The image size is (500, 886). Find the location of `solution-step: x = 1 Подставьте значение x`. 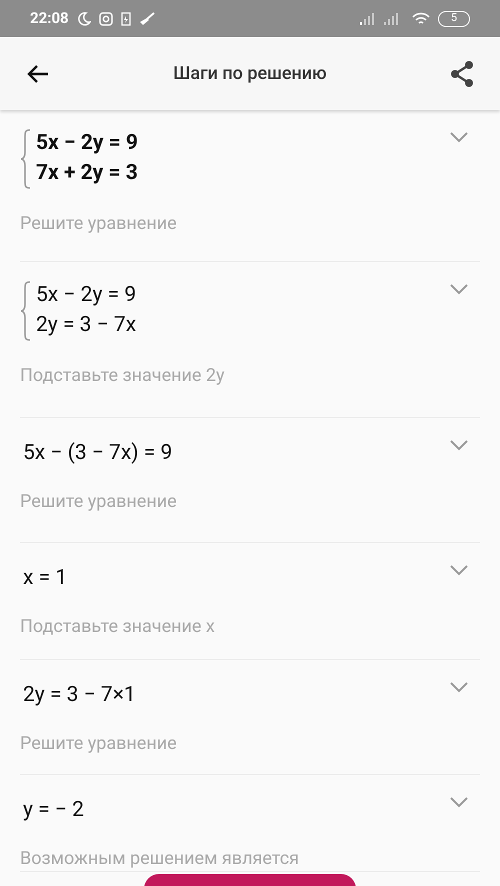

solution-step: x = 1 Подставьте значение x is located at coordinates (250, 601).